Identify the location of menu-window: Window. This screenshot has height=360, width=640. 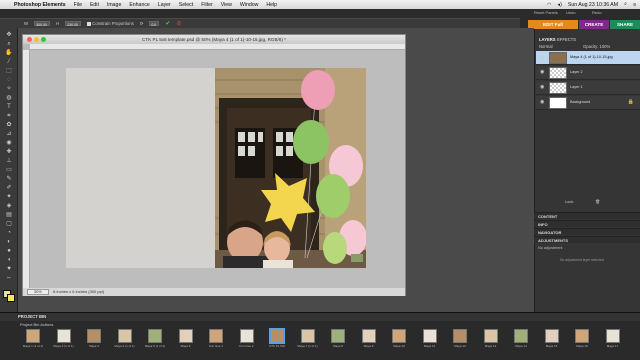
(249, 5).